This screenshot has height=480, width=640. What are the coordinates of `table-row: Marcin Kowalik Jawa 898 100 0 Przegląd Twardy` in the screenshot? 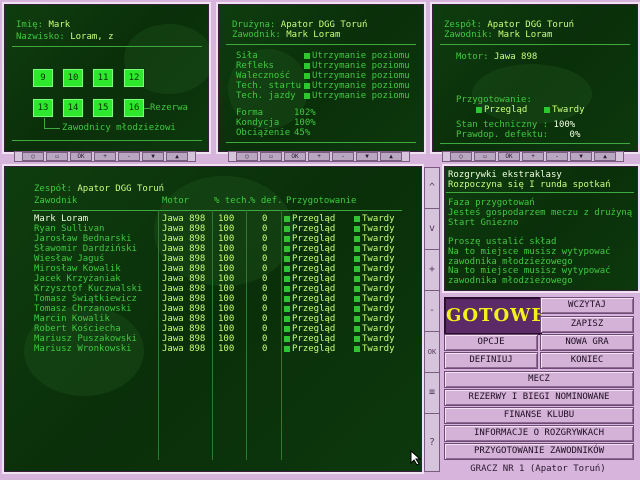 It's located at (213, 319).